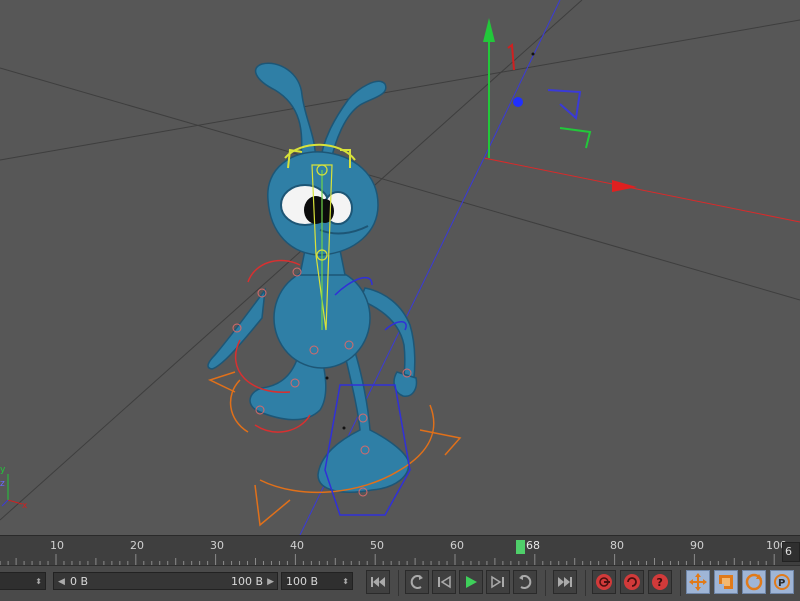  I want to click on goto-end-icon, so click(565, 582).